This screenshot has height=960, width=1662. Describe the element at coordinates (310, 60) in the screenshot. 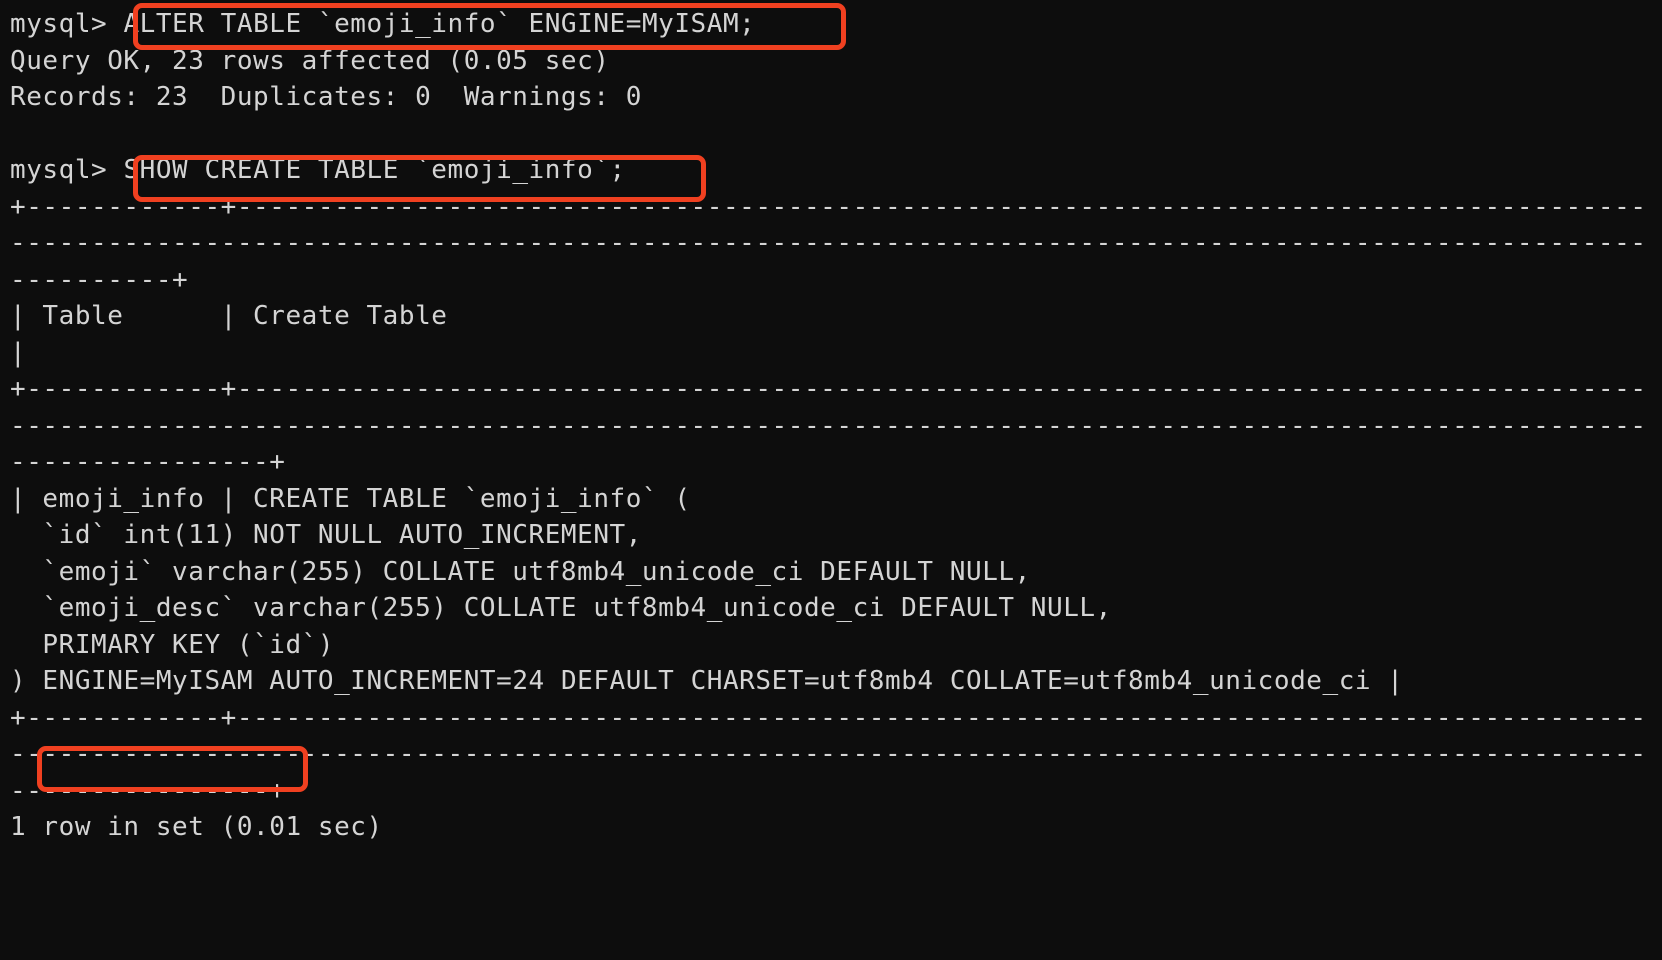

I see `output-query-ok: Query OK, 23 rows affected (0.05 sec)` at that location.